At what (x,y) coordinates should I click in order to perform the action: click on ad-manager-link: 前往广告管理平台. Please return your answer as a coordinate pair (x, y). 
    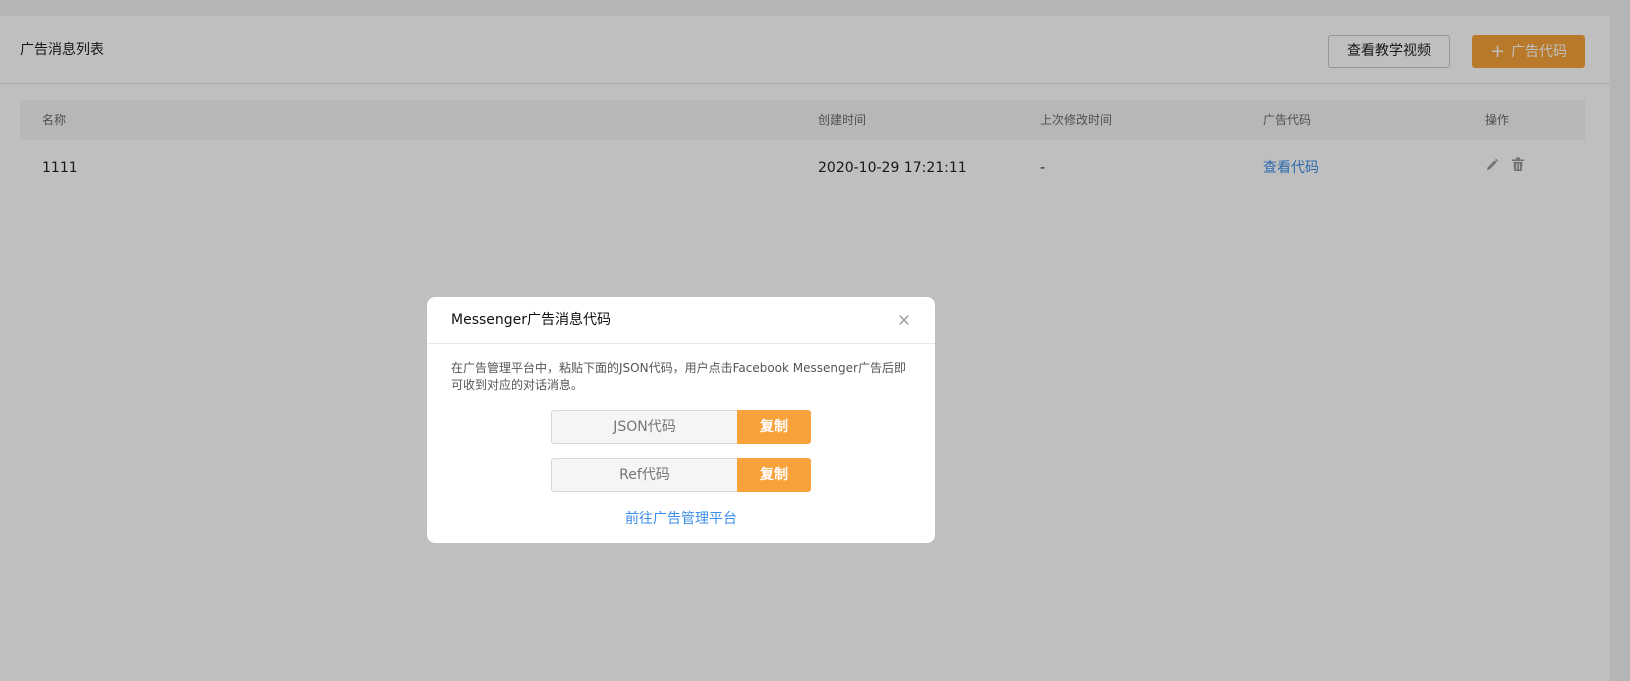
    Looking at the image, I should click on (681, 518).